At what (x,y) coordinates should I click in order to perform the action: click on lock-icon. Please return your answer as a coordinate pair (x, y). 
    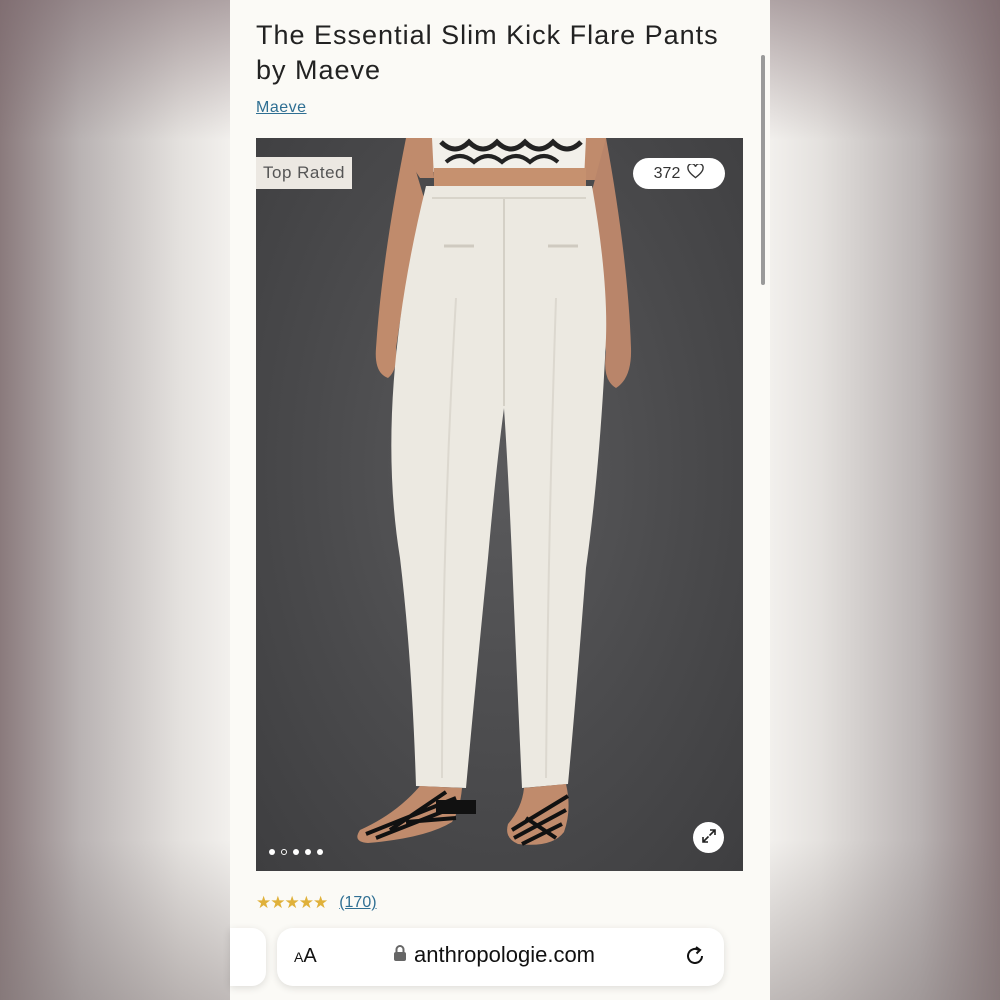
    Looking at the image, I should click on (400, 955).